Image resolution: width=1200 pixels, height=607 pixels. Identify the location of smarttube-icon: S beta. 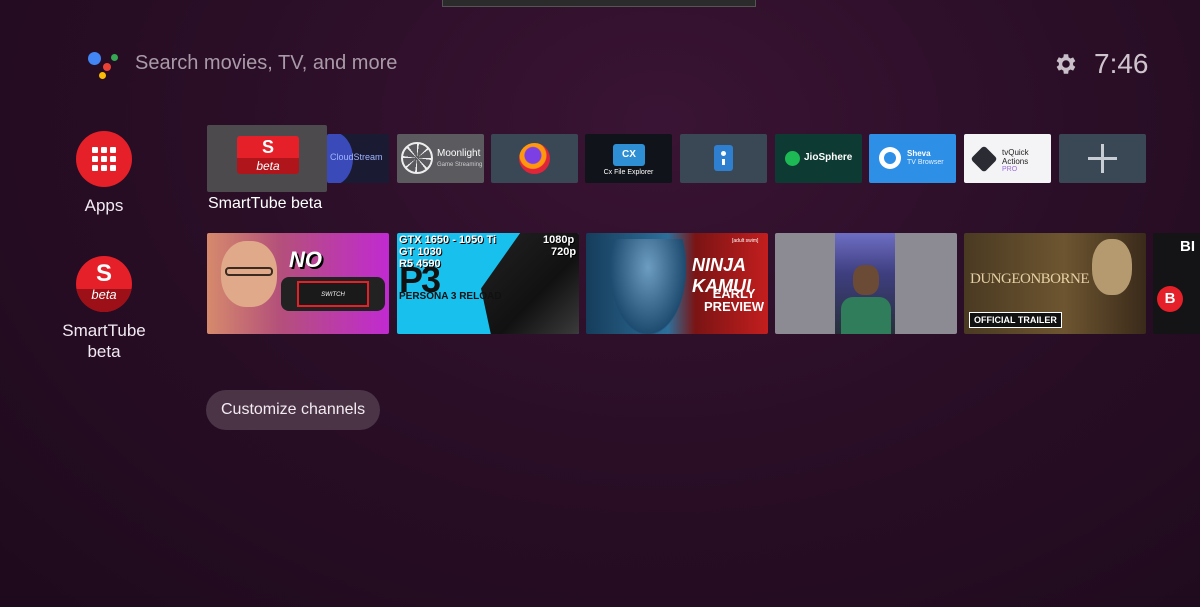
(104, 284).